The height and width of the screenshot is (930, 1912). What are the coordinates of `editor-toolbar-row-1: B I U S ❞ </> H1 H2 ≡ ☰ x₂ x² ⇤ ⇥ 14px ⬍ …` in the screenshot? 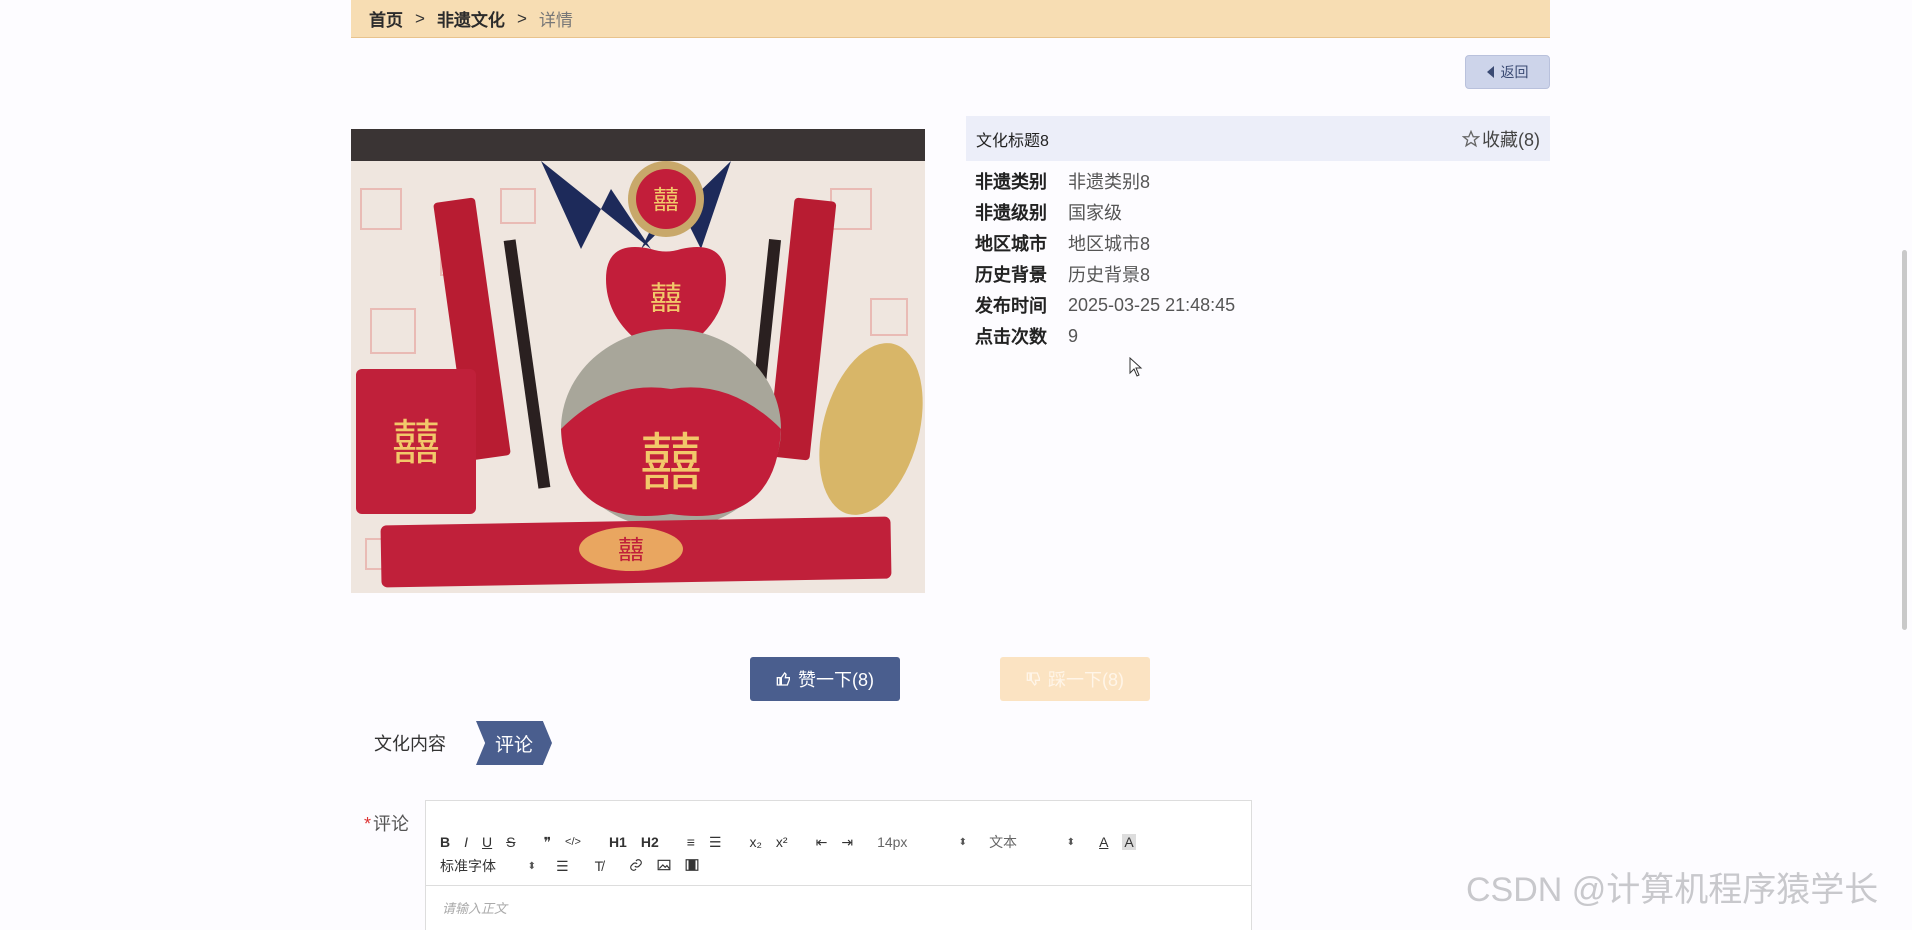 It's located at (795, 842).